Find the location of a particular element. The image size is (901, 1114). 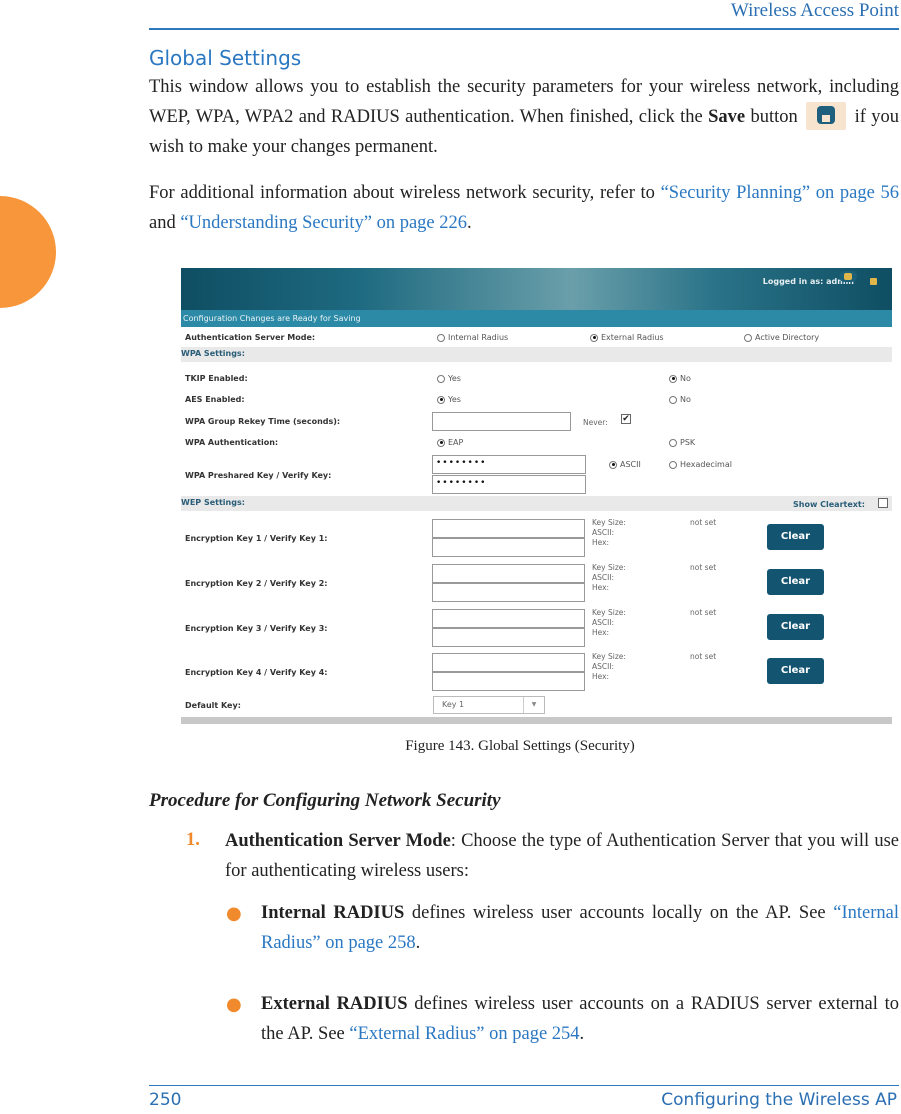

radio-hexadecimal: Hexadecimal is located at coordinates (700, 464).